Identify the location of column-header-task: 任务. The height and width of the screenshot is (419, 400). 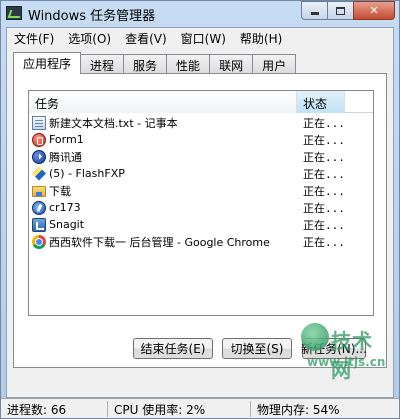
(163, 102).